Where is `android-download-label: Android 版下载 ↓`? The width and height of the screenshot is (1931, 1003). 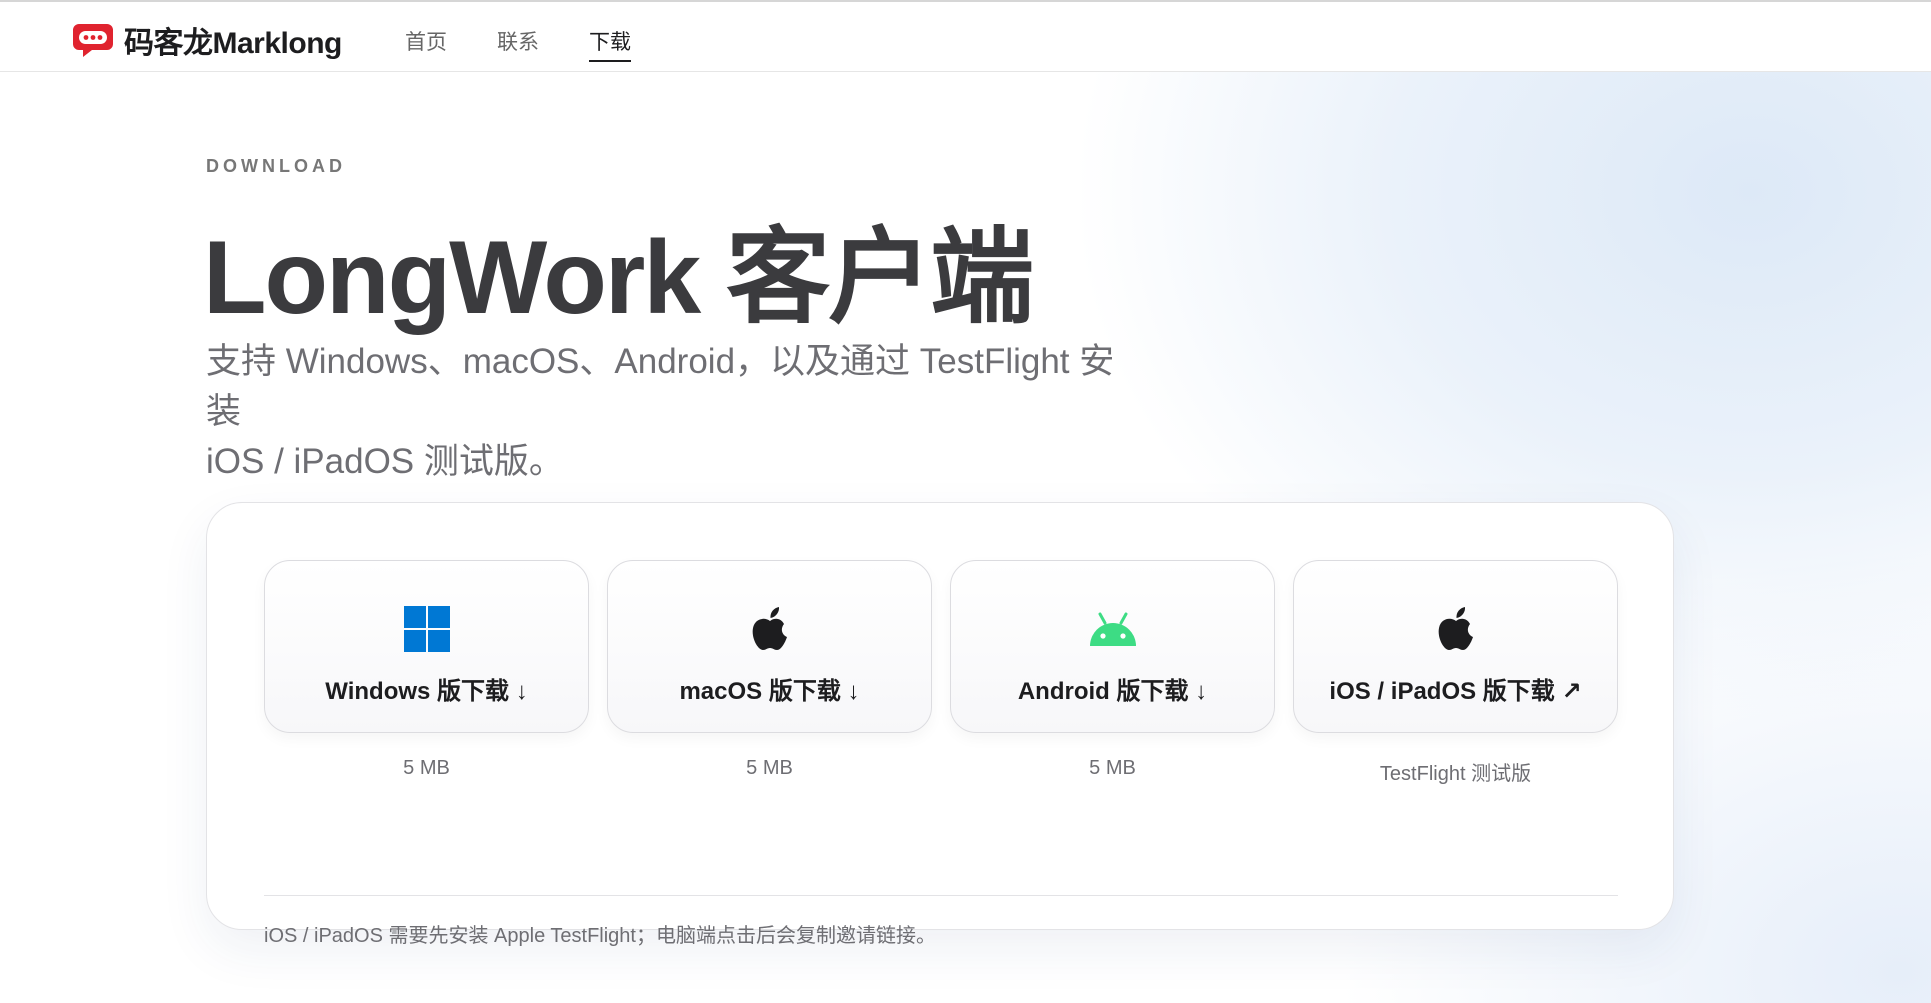 android-download-label: Android 版下载 ↓ is located at coordinates (1112, 691).